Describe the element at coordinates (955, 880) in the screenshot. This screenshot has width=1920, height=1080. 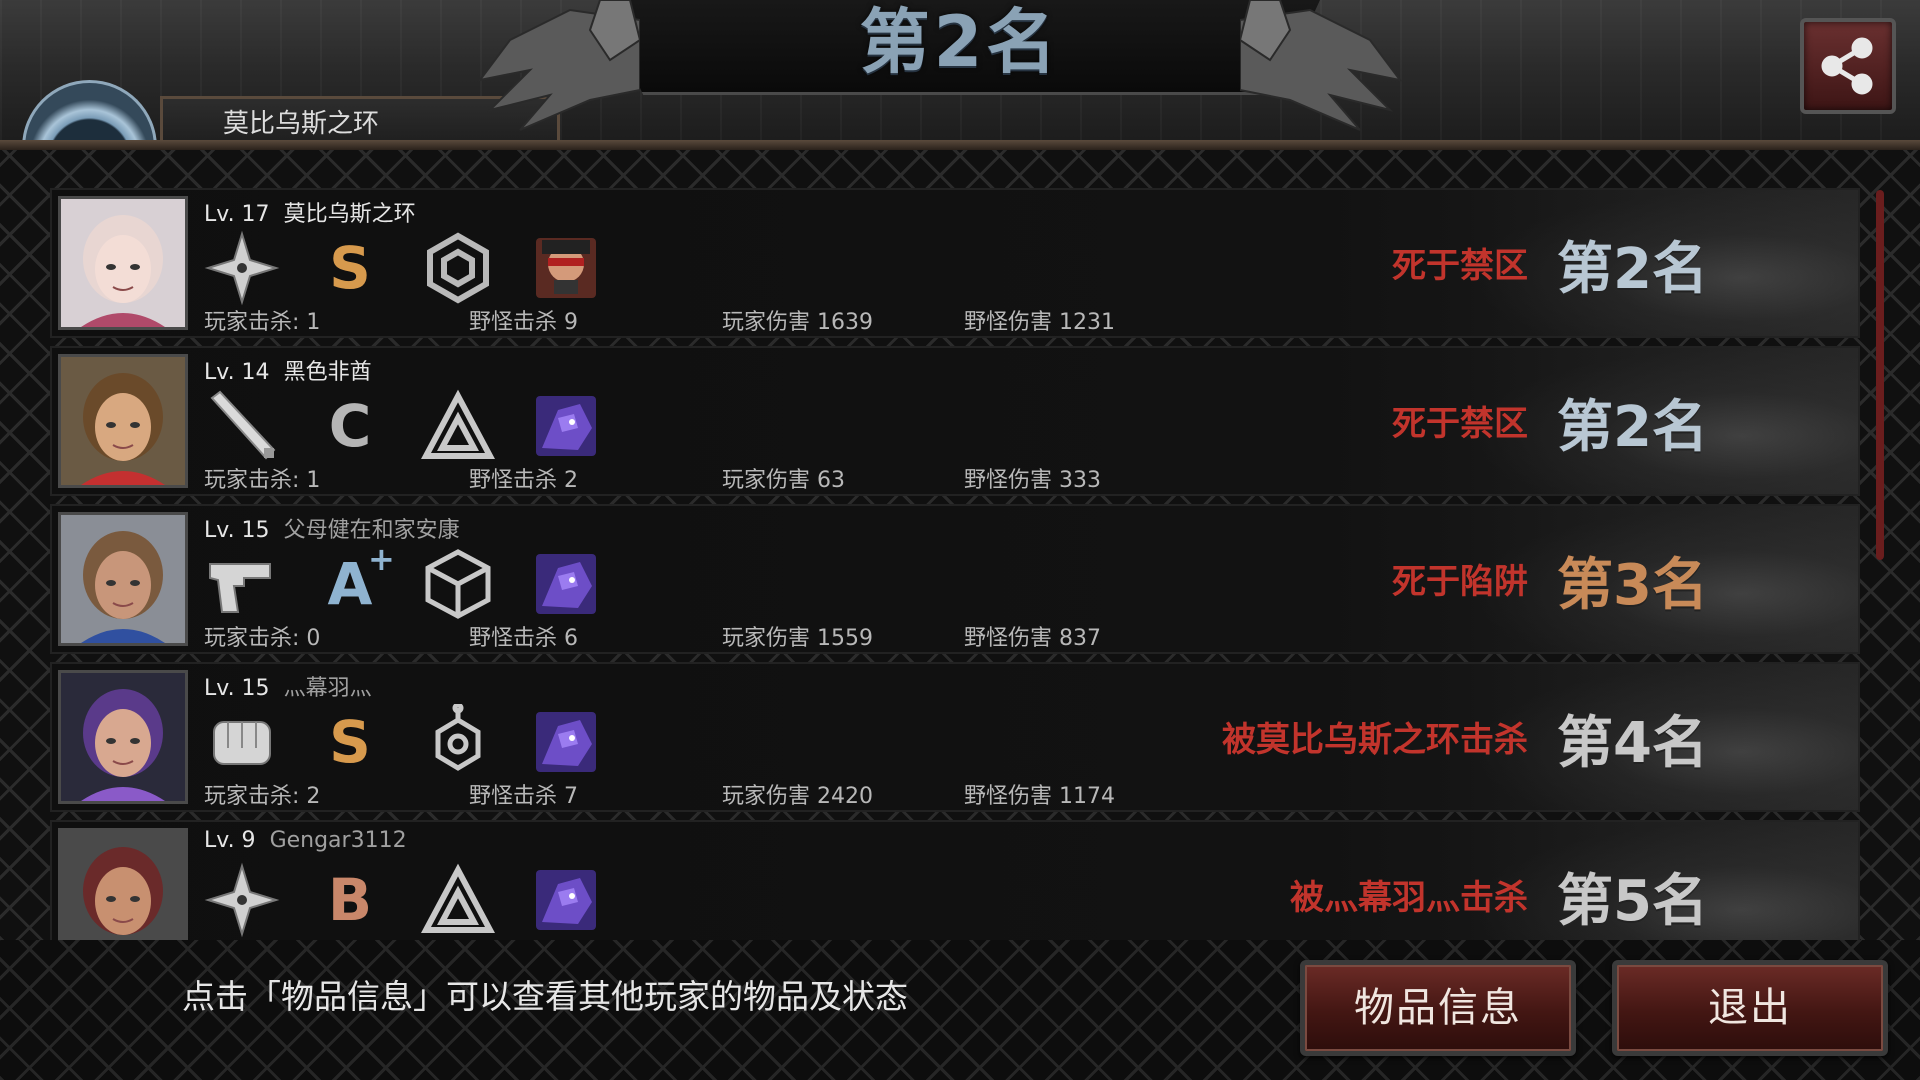
I see `player-row: Lv. 9 Gengar3112 B 被灬幕羽灬击杀 第5名` at that location.